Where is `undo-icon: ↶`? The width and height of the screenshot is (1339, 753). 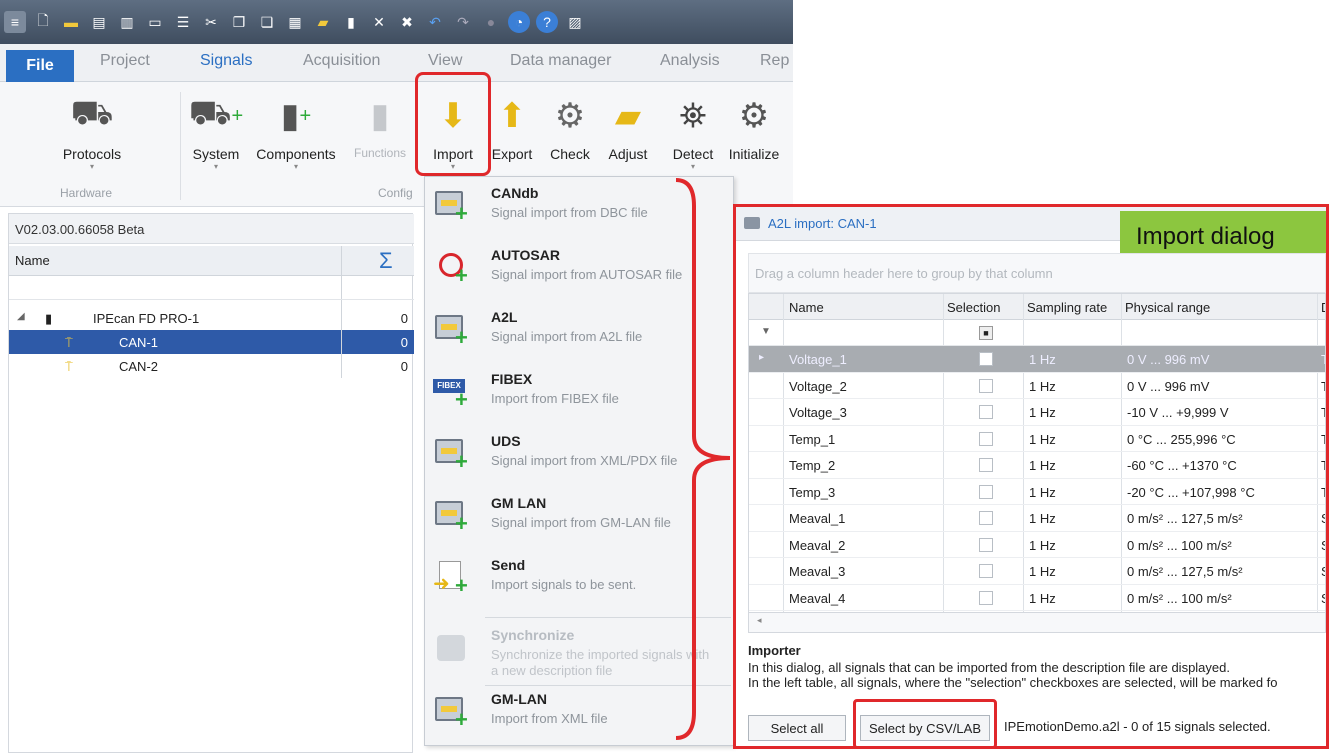
undo-icon: ↶ is located at coordinates (435, 22).